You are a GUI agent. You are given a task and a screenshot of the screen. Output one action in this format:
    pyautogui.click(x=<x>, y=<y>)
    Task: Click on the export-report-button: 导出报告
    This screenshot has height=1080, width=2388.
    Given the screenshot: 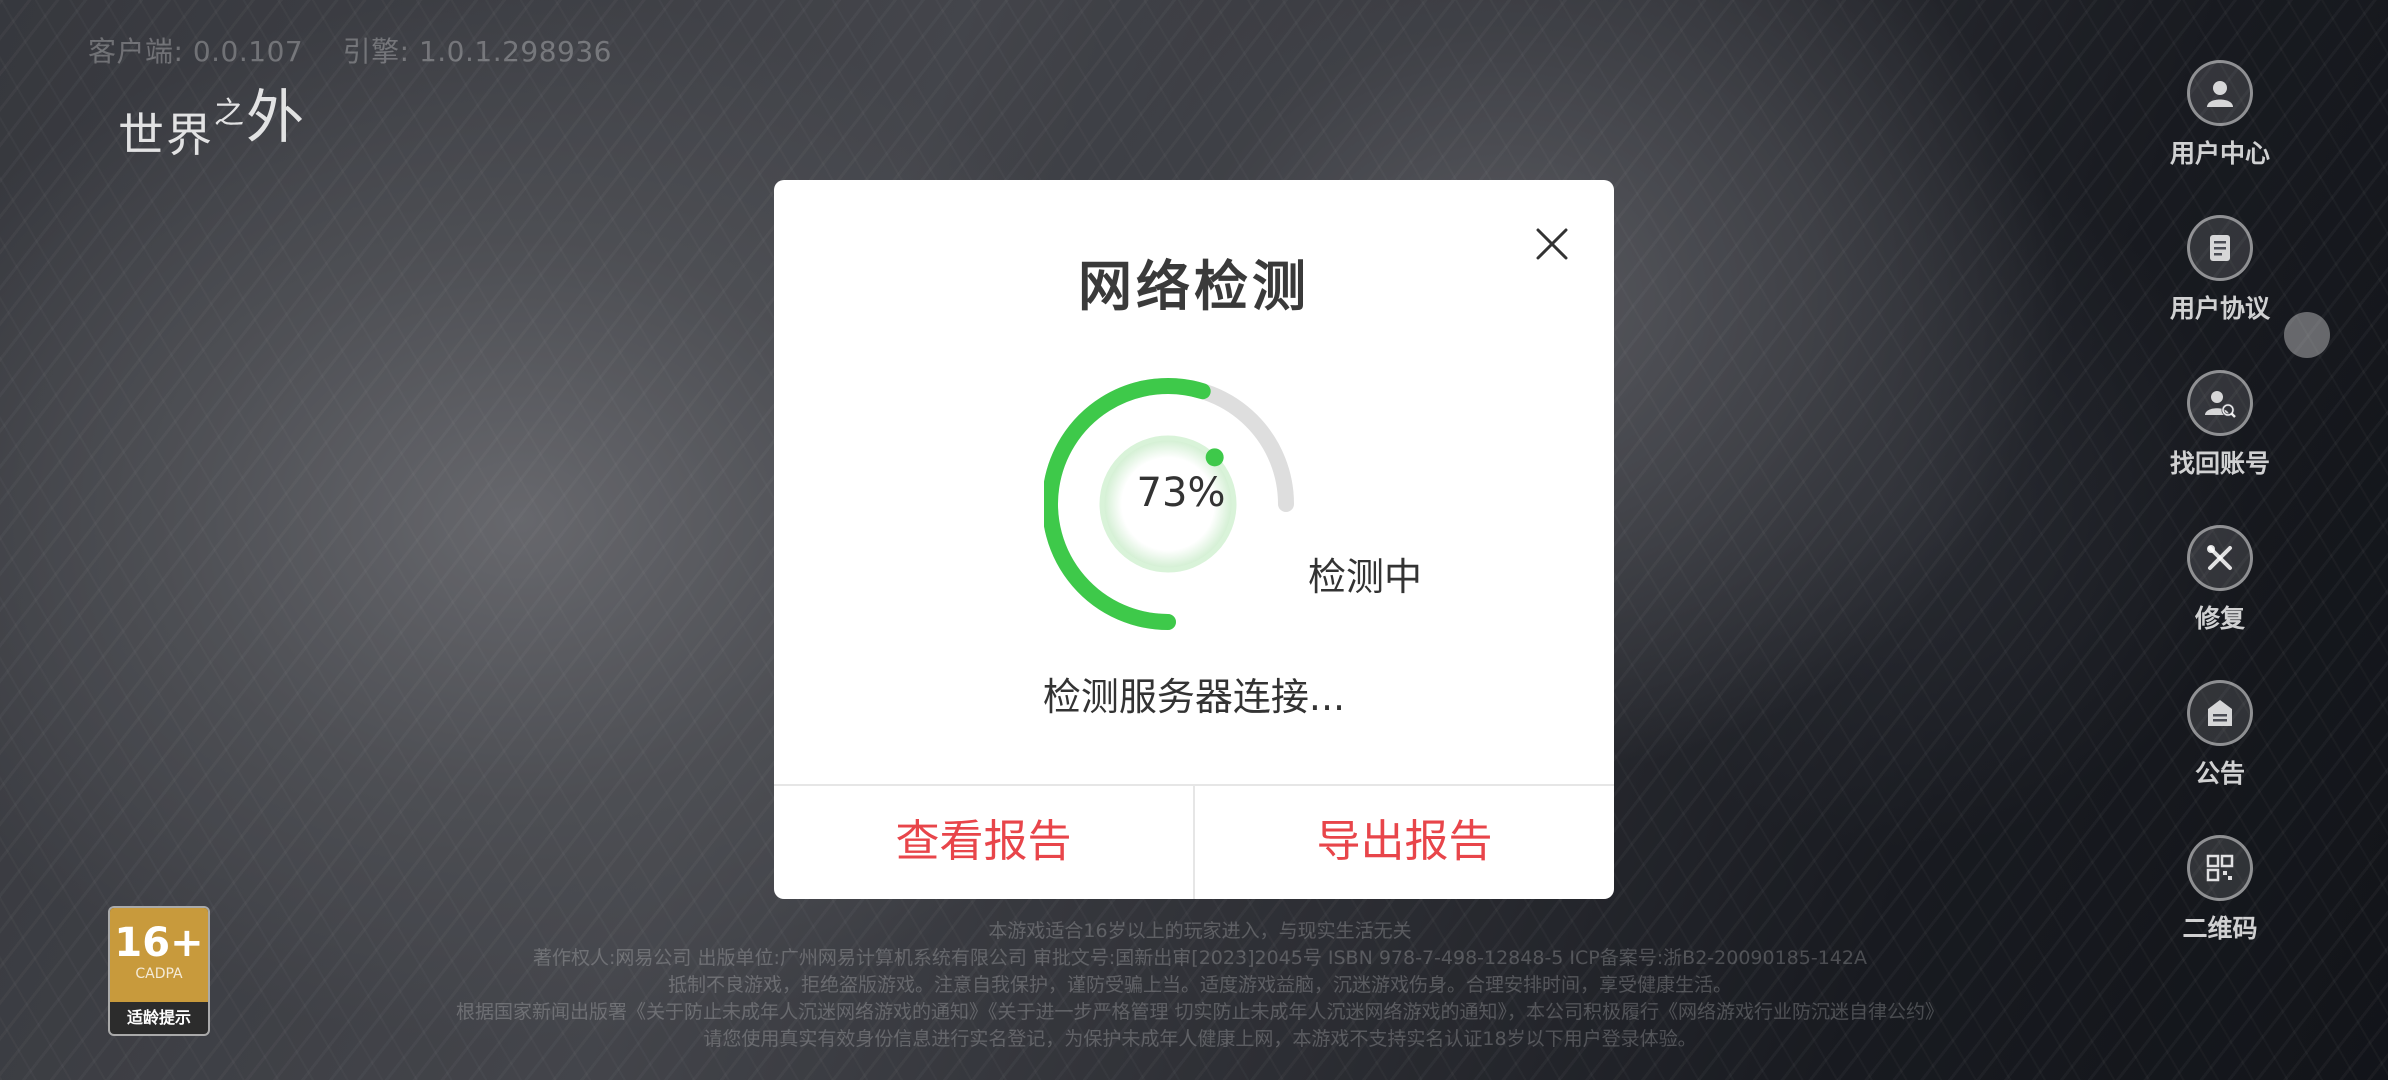 What is the action you would take?
    pyautogui.click(x=1404, y=842)
    